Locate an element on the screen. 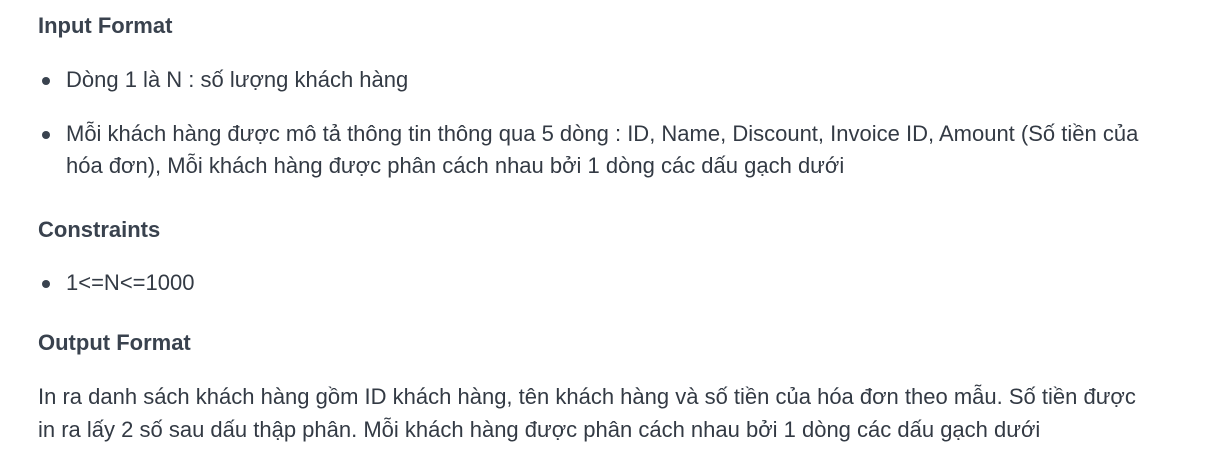 Image resolution: width=1222 pixels, height=471 pixels. list-item-text: 1<=N<=1000 is located at coordinates (130, 282).